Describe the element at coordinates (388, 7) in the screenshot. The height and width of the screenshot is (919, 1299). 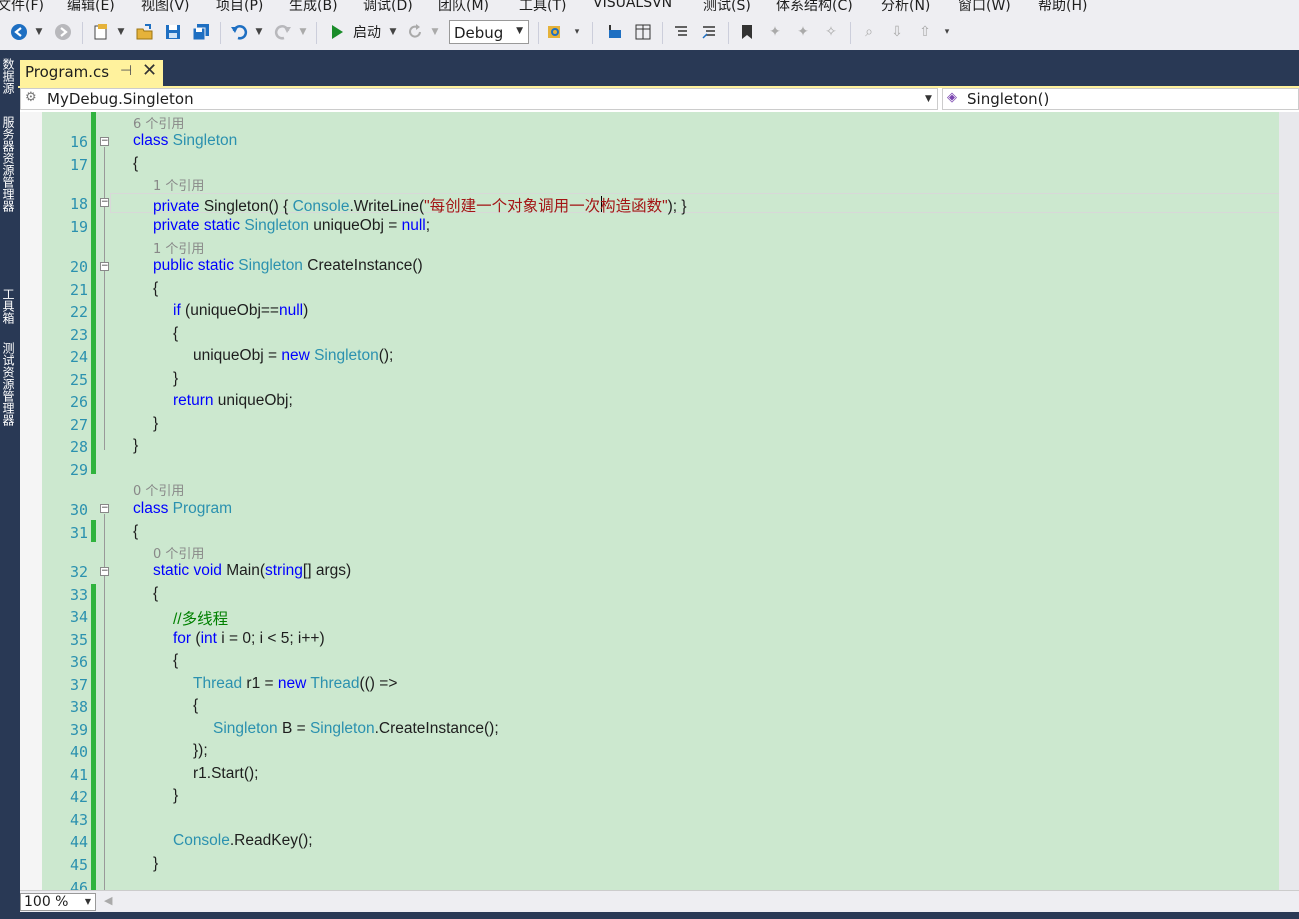
I see `menu-debug: 调试(D)` at that location.